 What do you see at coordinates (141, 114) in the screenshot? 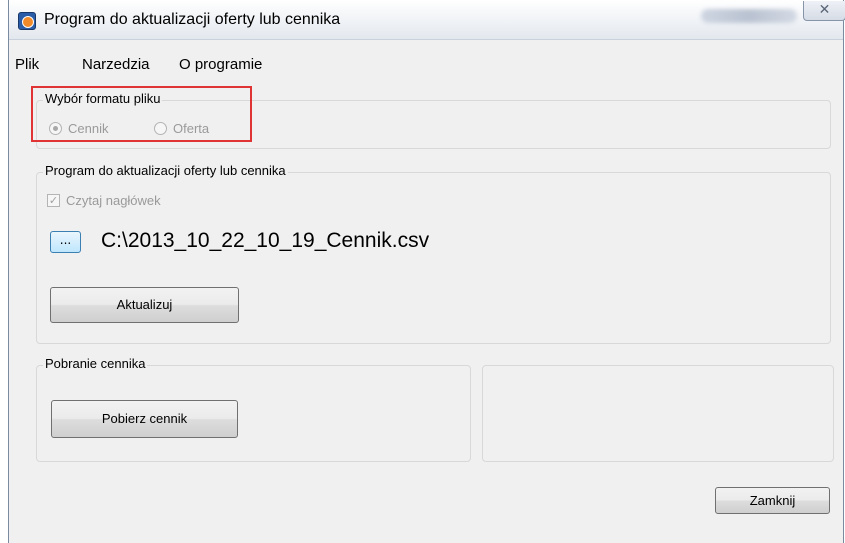
I see `highlight-box` at bounding box center [141, 114].